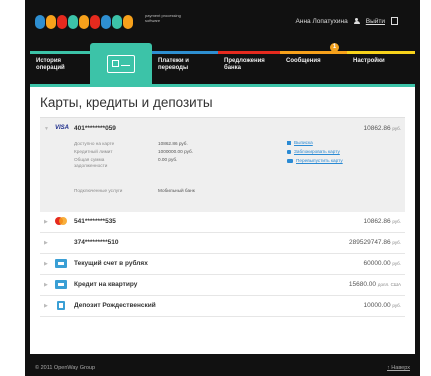  What do you see at coordinates (289, 151) in the screenshot?
I see `lock-icon` at bounding box center [289, 151].